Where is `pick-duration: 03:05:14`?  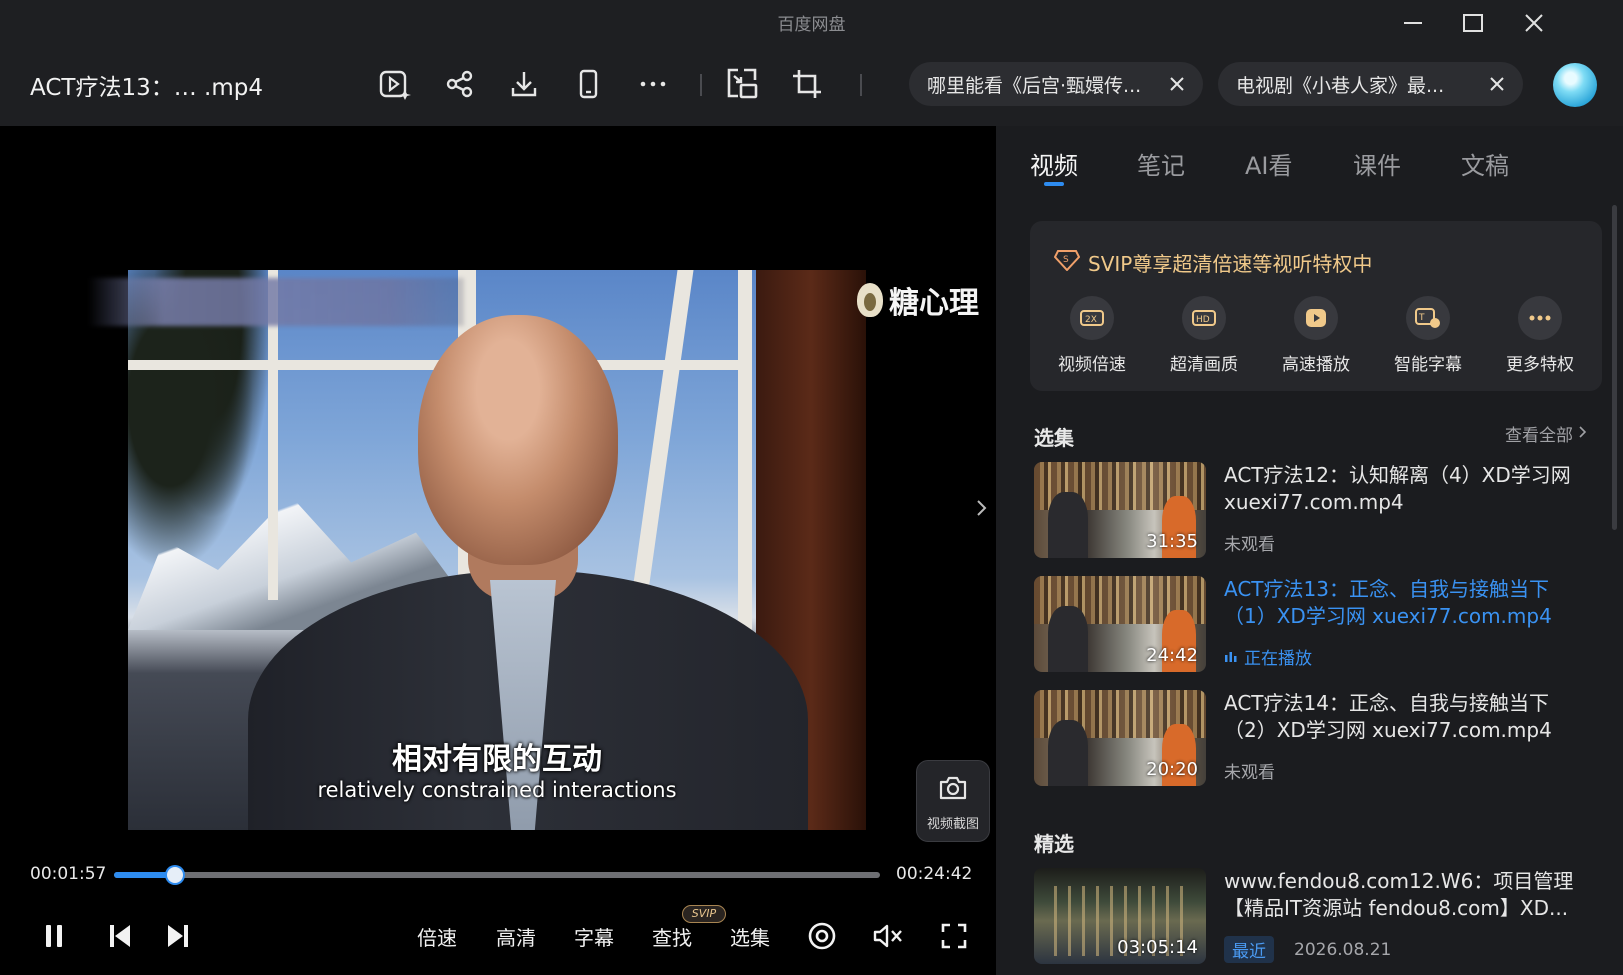 pick-duration: 03:05:14 is located at coordinates (1157, 947).